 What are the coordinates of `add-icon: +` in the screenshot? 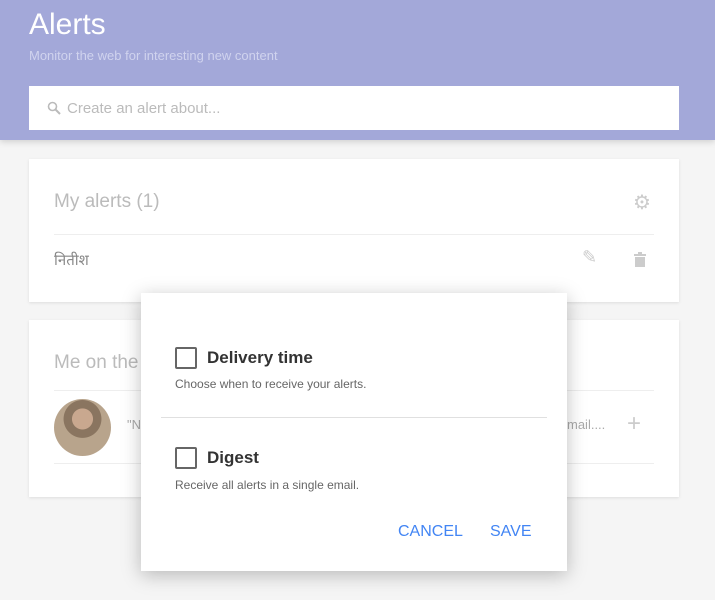 It's located at (634, 424).